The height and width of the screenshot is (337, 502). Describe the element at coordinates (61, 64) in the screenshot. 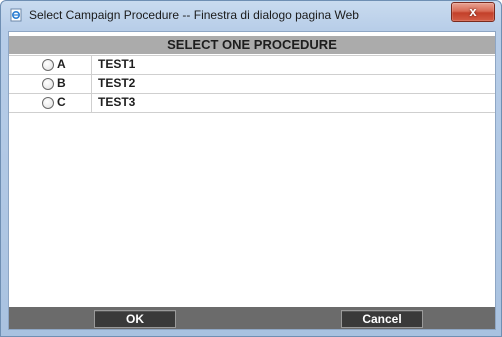

I see `option-label: A` at that location.